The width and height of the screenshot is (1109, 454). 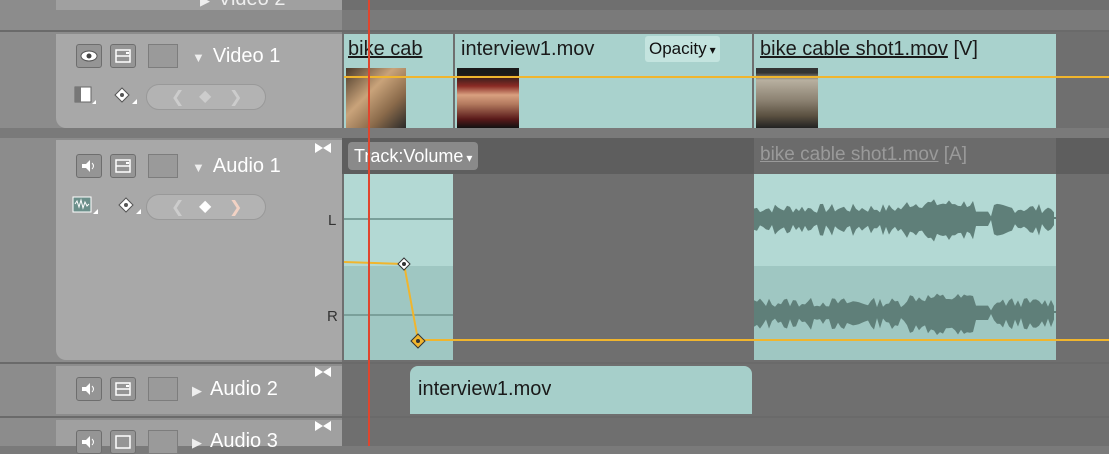 I want to click on track-name-audio2: ▶ Audio 2, so click(x=235, y=389).